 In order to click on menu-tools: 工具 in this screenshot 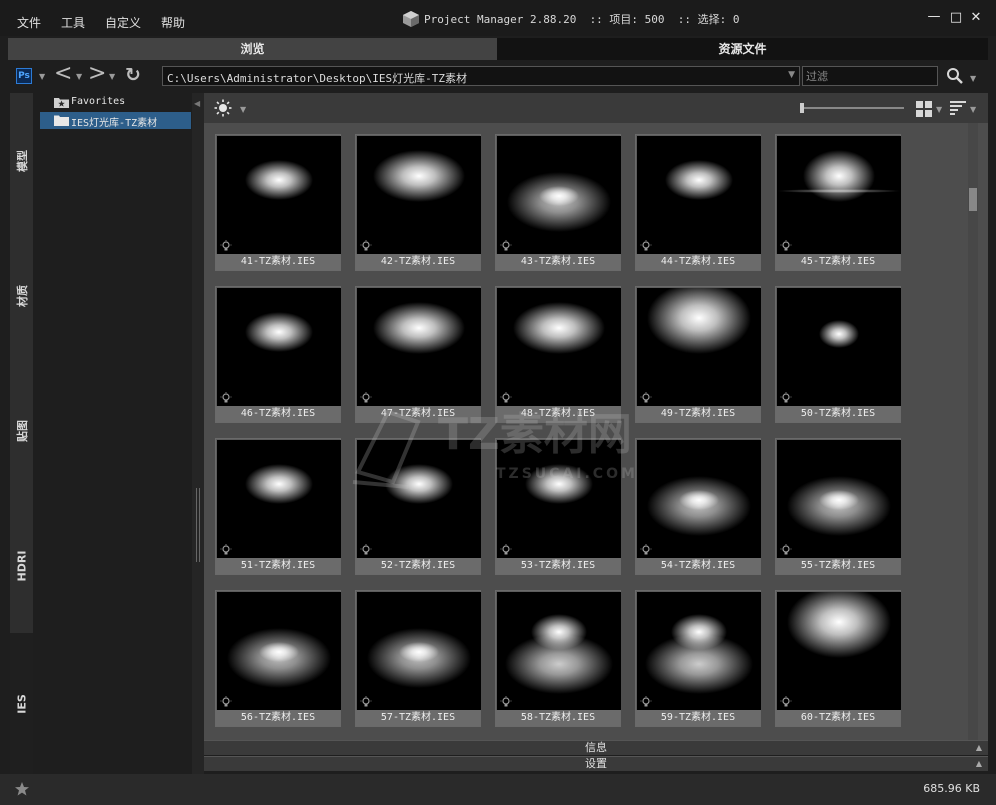, I will do `click(73, 22)`.